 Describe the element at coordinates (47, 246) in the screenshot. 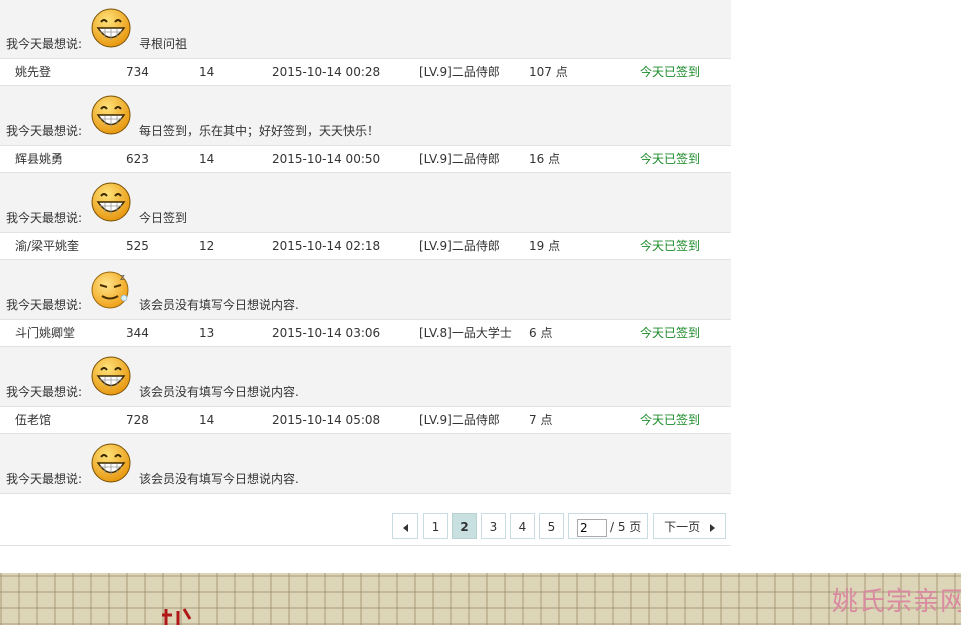

I see `user-name-link: 渝/梁平姚奎` at that location.